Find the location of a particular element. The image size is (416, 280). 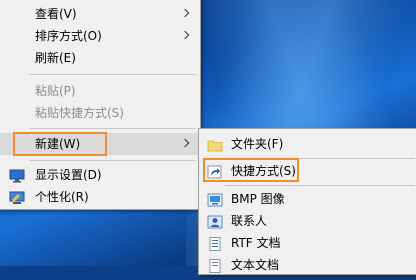

menu-item-label: 粘贴快捷方式(S) is located at coordinates (79, 113).